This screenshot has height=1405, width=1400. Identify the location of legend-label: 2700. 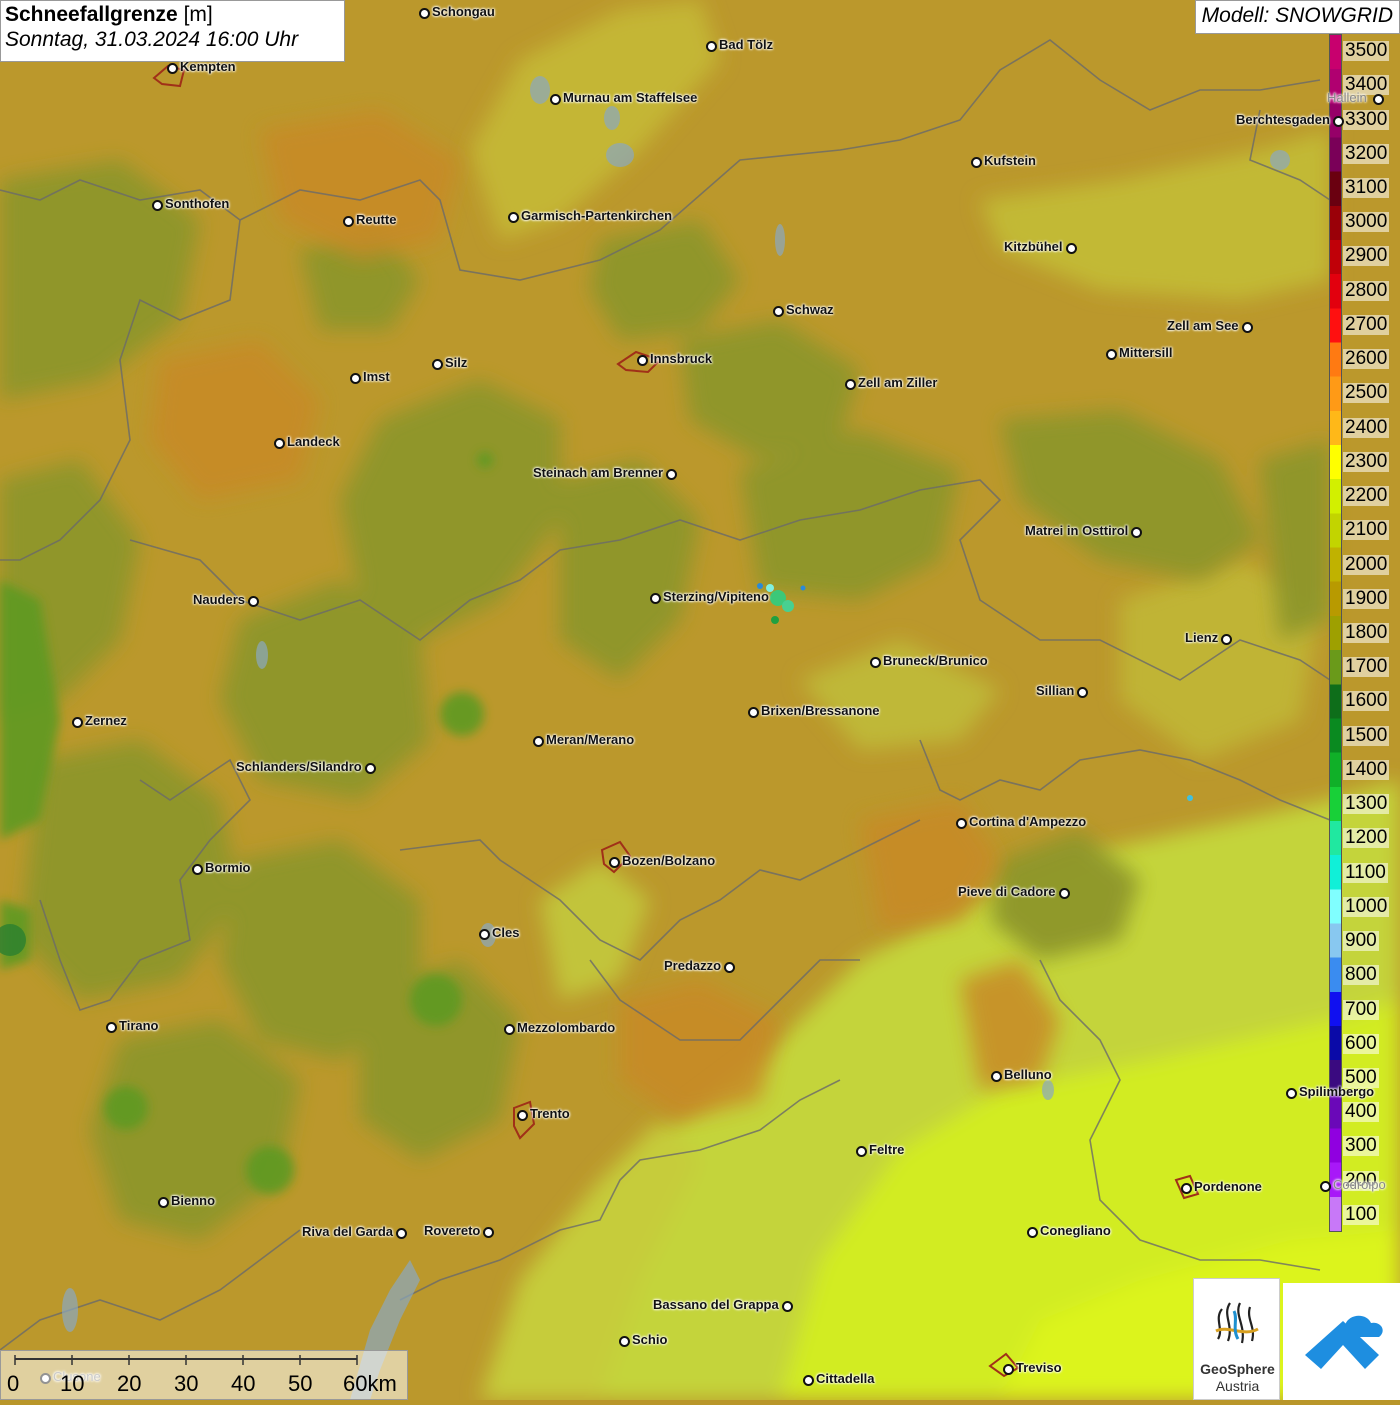
(1366, 324).